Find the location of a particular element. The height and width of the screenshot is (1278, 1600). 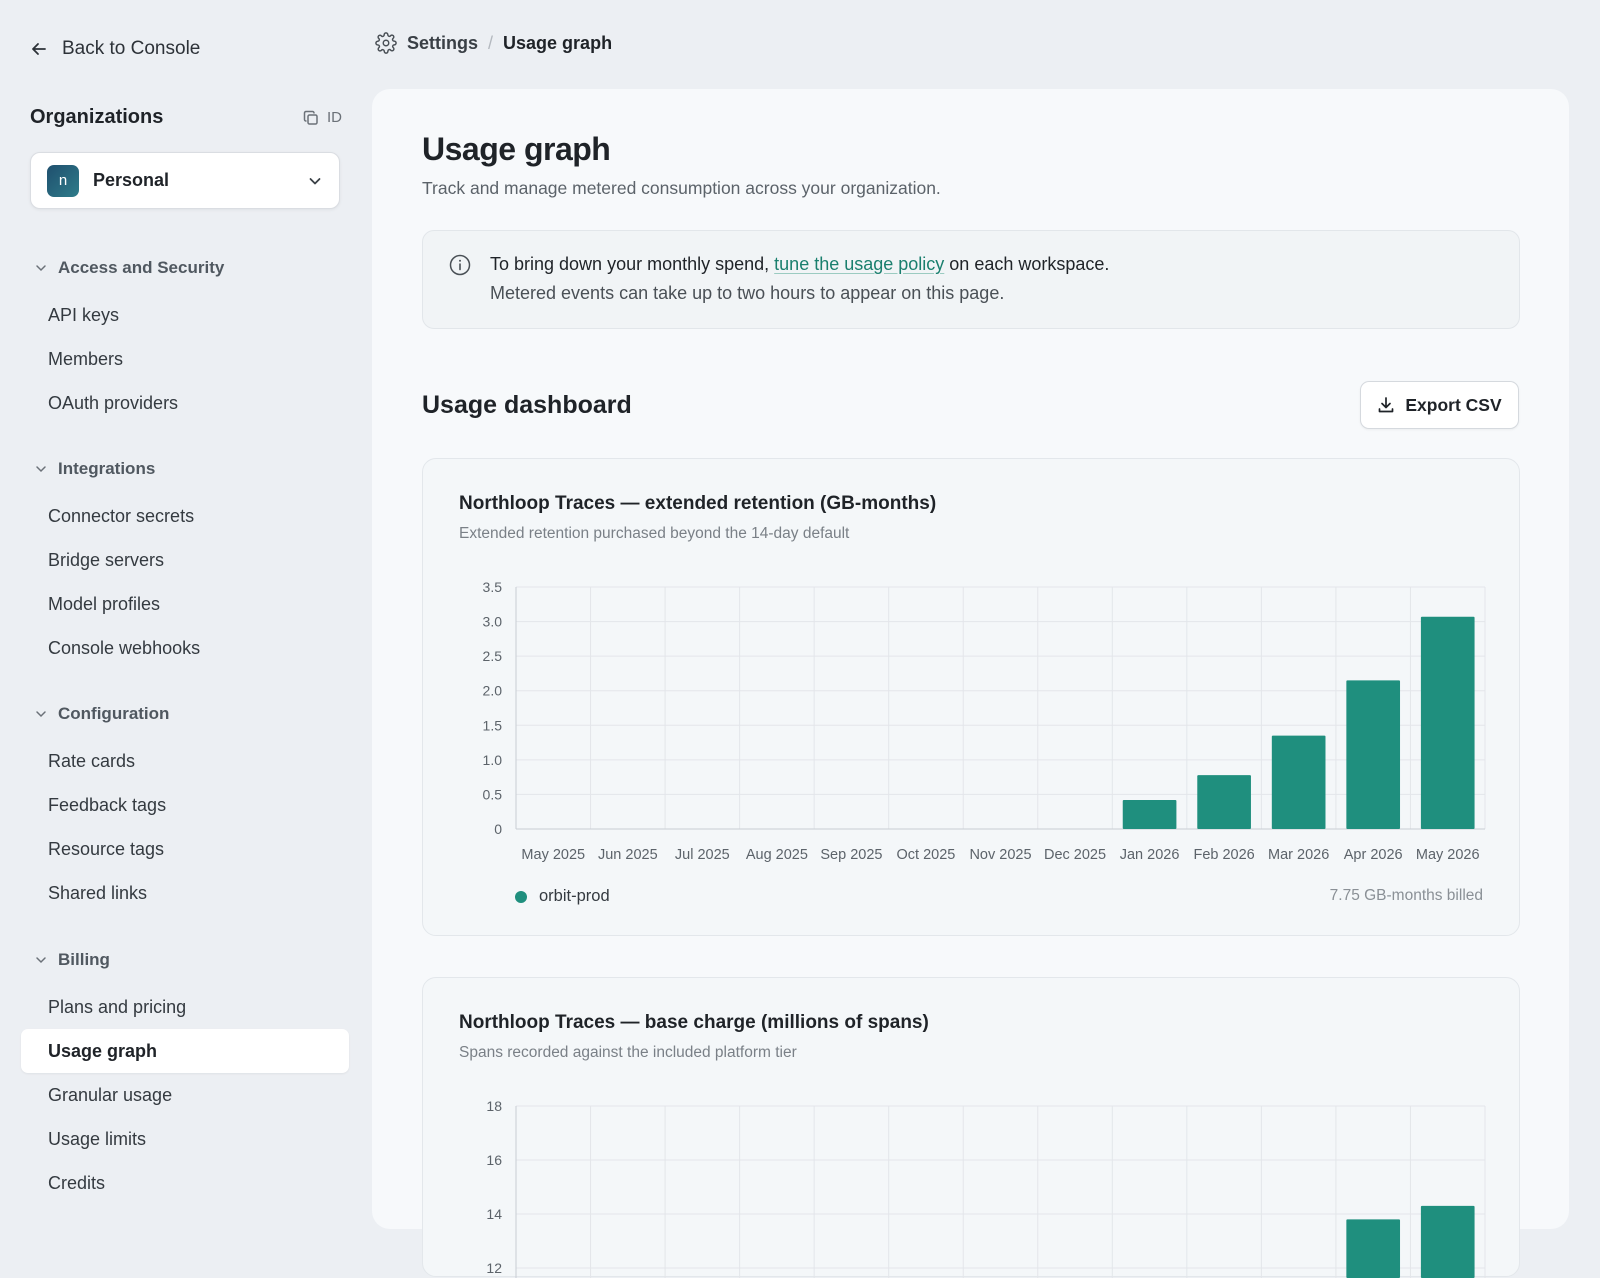

section-toggle-access-security: Access and Security is located at coordinates (185, 268).